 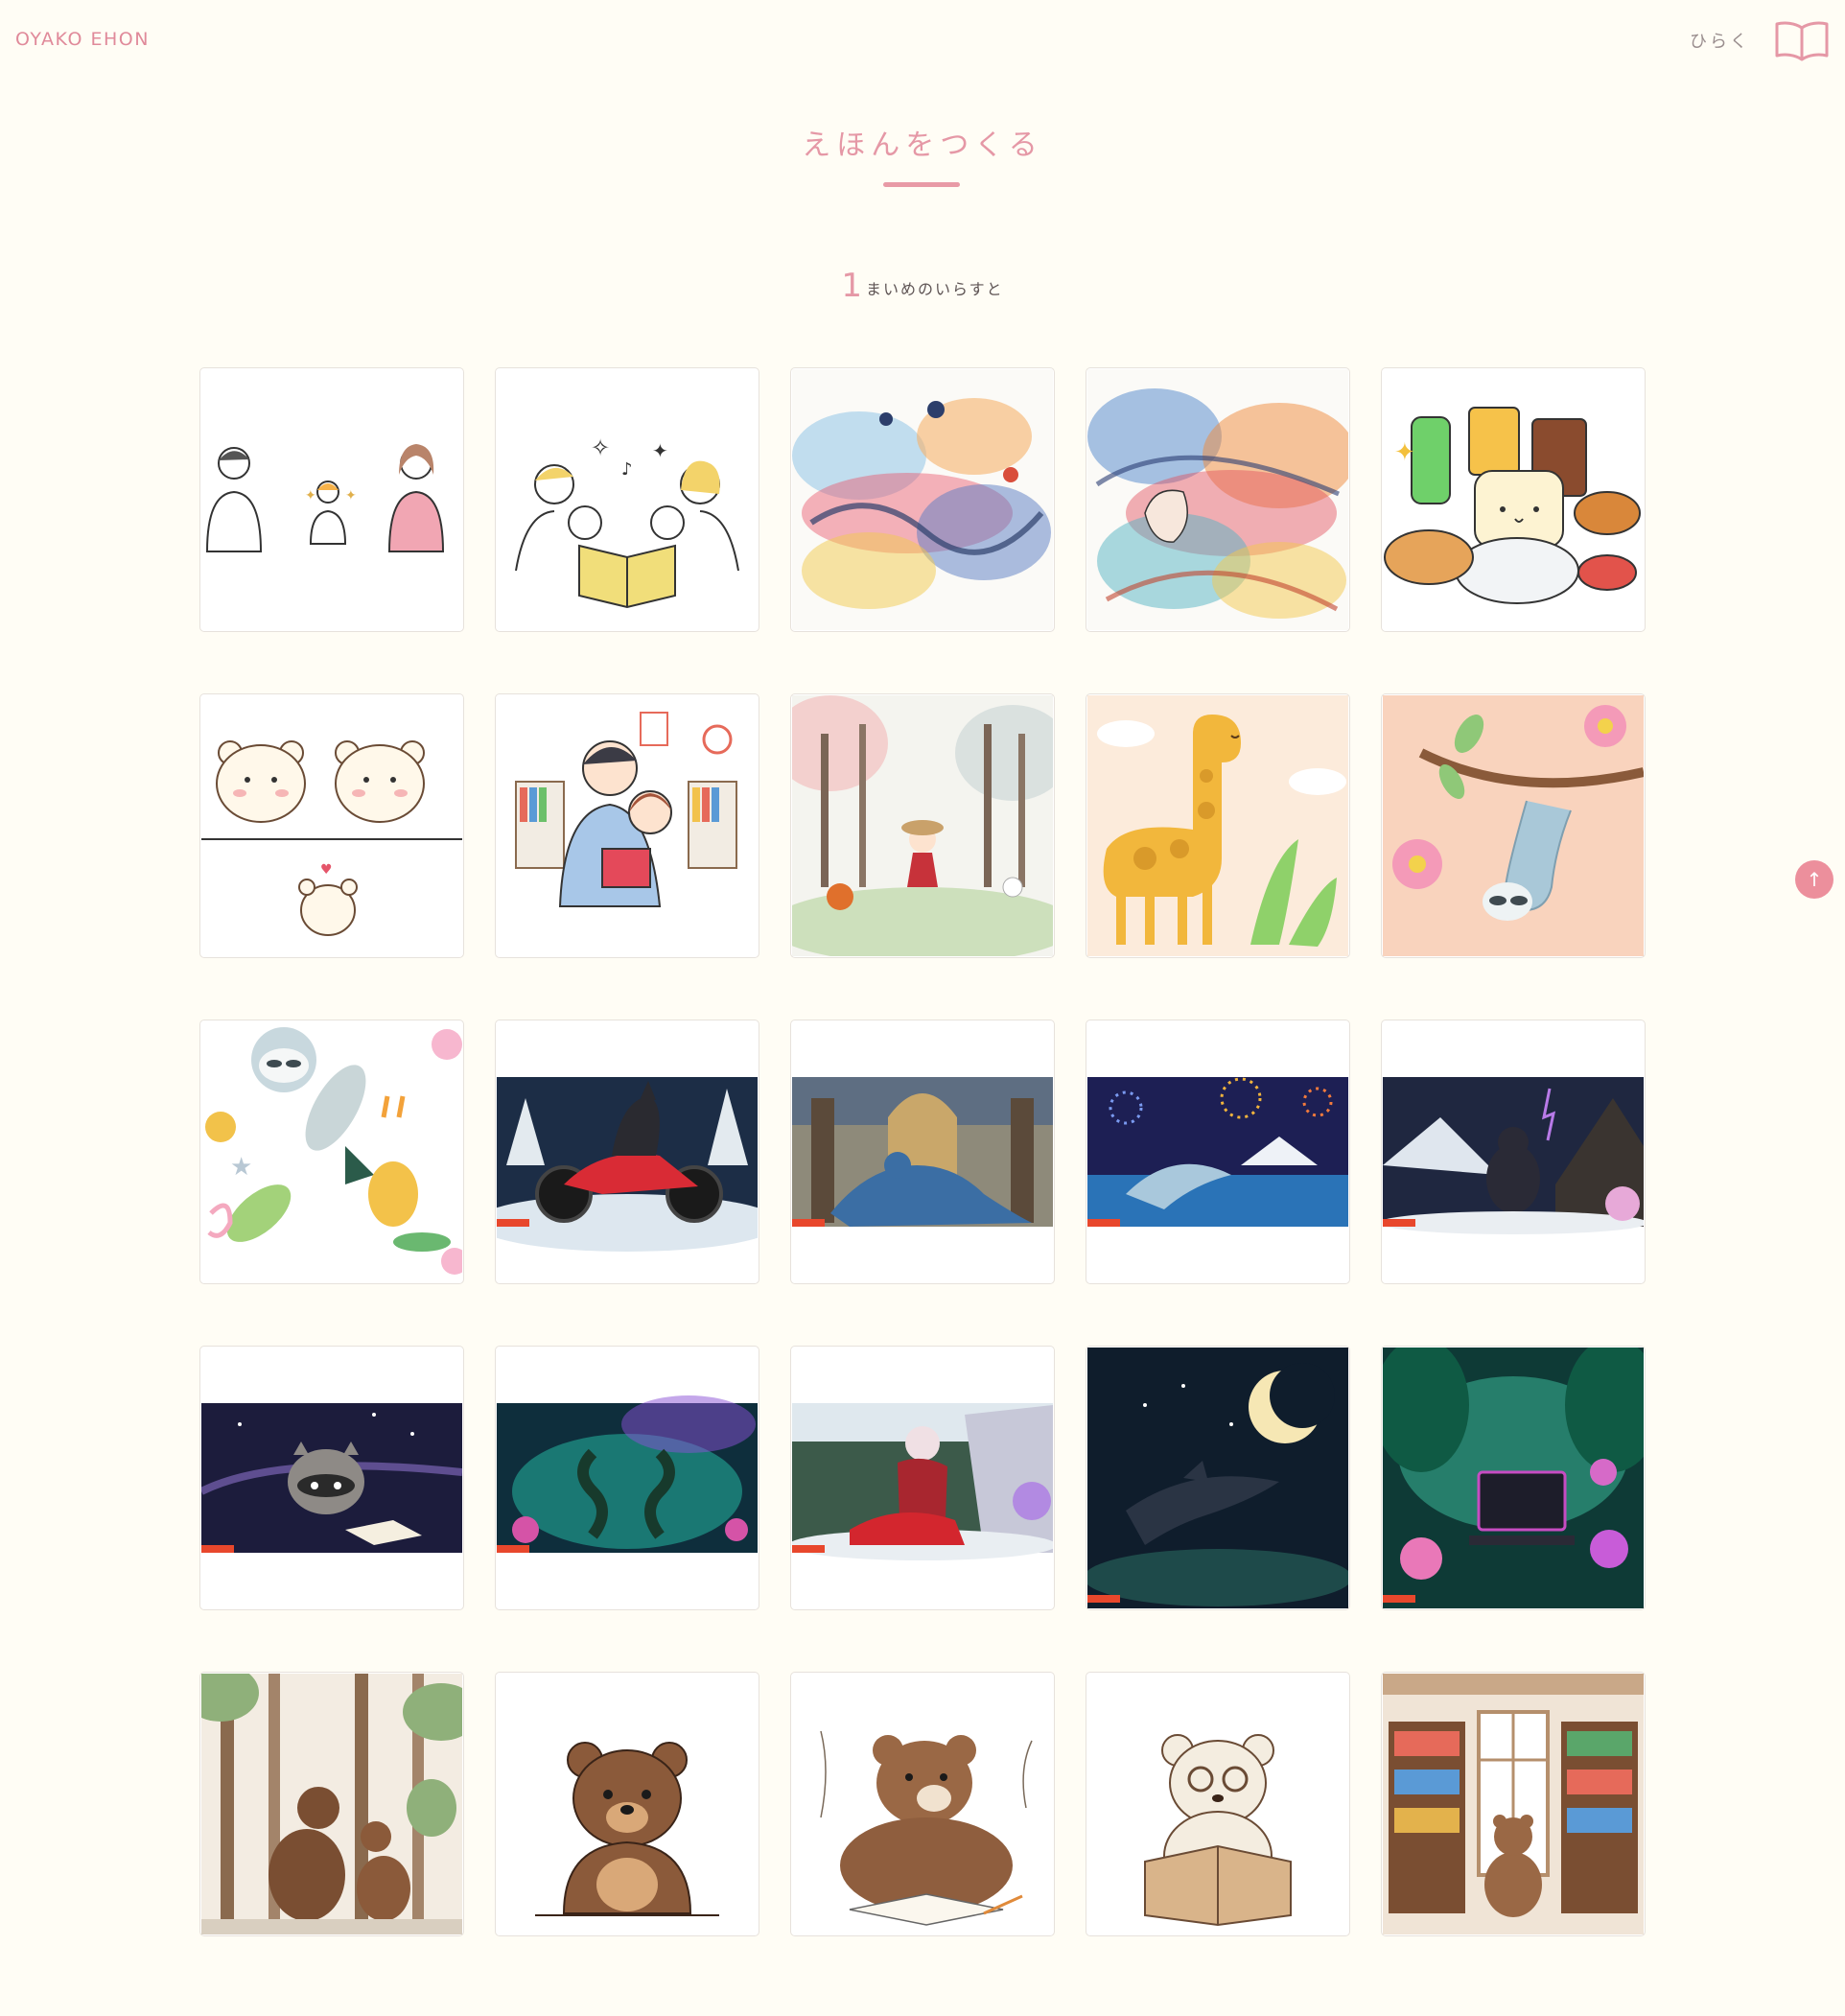 I want to click on illustration-card-dolphin-and-crescent-moon, so click(x=1218, y=1478).